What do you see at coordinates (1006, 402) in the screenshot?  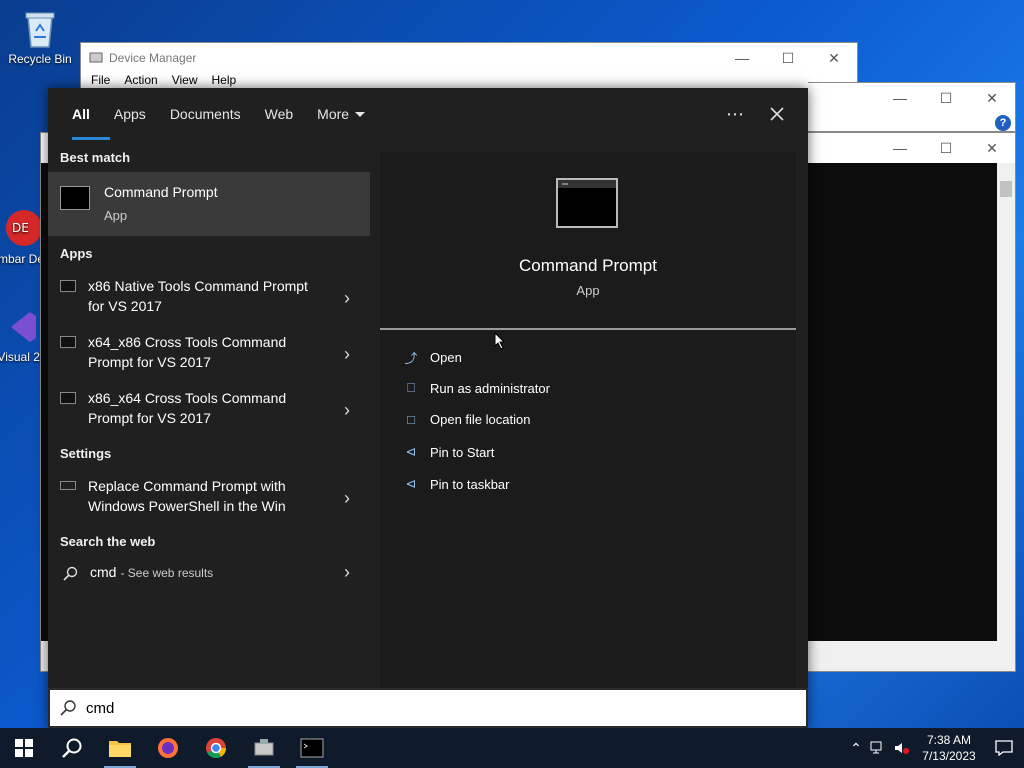 I see `vertical-scrollbar` at bounding box center [1006, 402].